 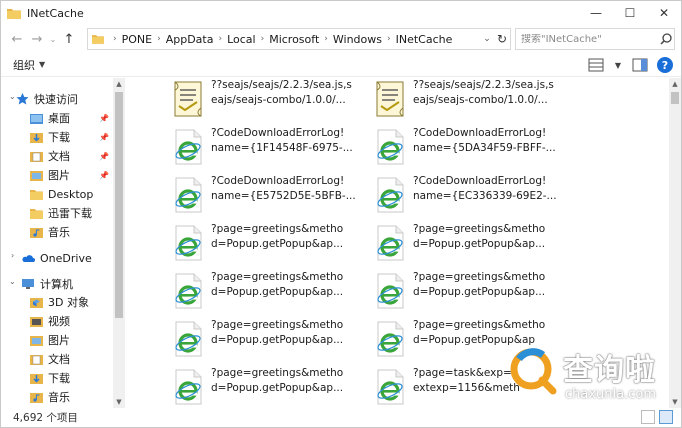 What do you see at coordinates (648, 417) in the screenshot?
I see `details-view-icon` at bounding box center [648, 417].